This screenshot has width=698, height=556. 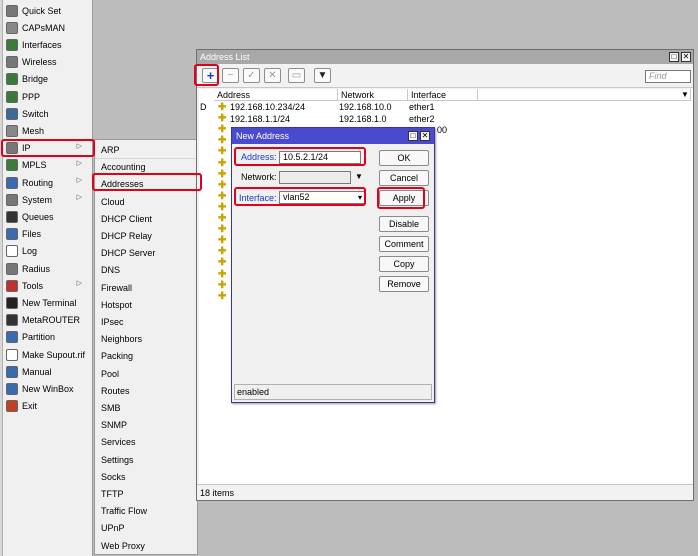 I want to click on interface-select: vlan52 ▾, so click(x=322, y=197).